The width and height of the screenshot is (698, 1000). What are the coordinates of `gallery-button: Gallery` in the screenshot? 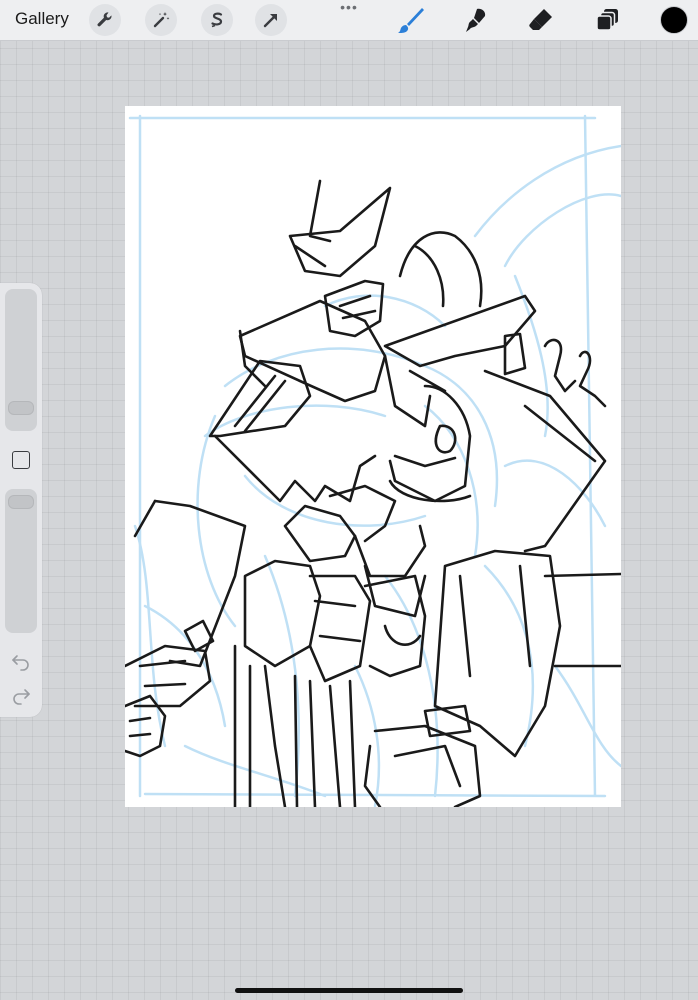 It's located at (42, 19).